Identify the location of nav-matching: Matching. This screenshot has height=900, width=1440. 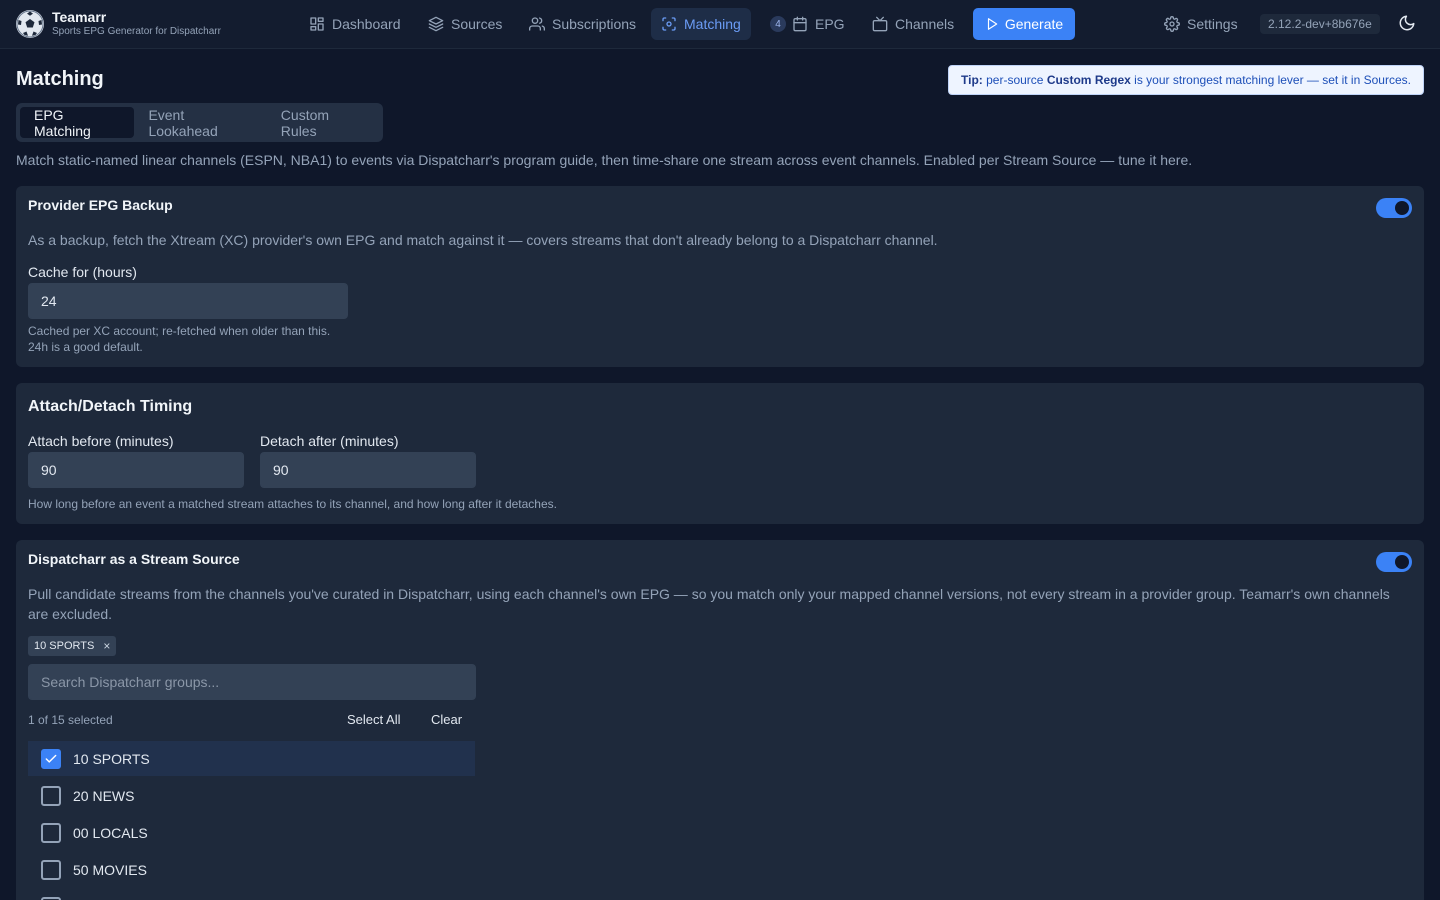
(701, 24).